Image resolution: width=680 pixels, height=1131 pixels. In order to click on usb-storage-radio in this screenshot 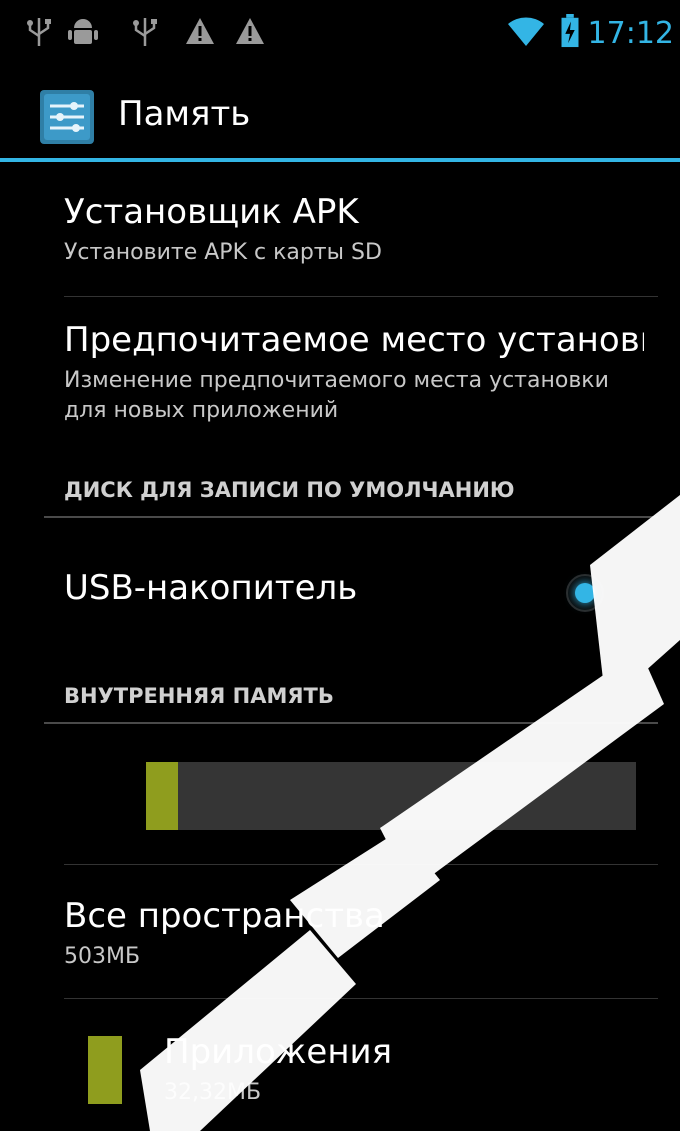, I will do `click(585, 593)`.